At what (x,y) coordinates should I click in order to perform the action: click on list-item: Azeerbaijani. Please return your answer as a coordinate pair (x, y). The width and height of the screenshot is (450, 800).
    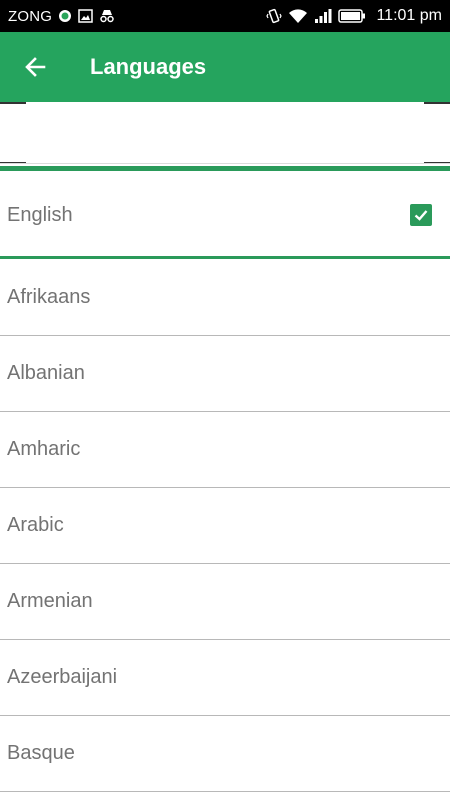
    Looking at the image, I should click on (225, 678).